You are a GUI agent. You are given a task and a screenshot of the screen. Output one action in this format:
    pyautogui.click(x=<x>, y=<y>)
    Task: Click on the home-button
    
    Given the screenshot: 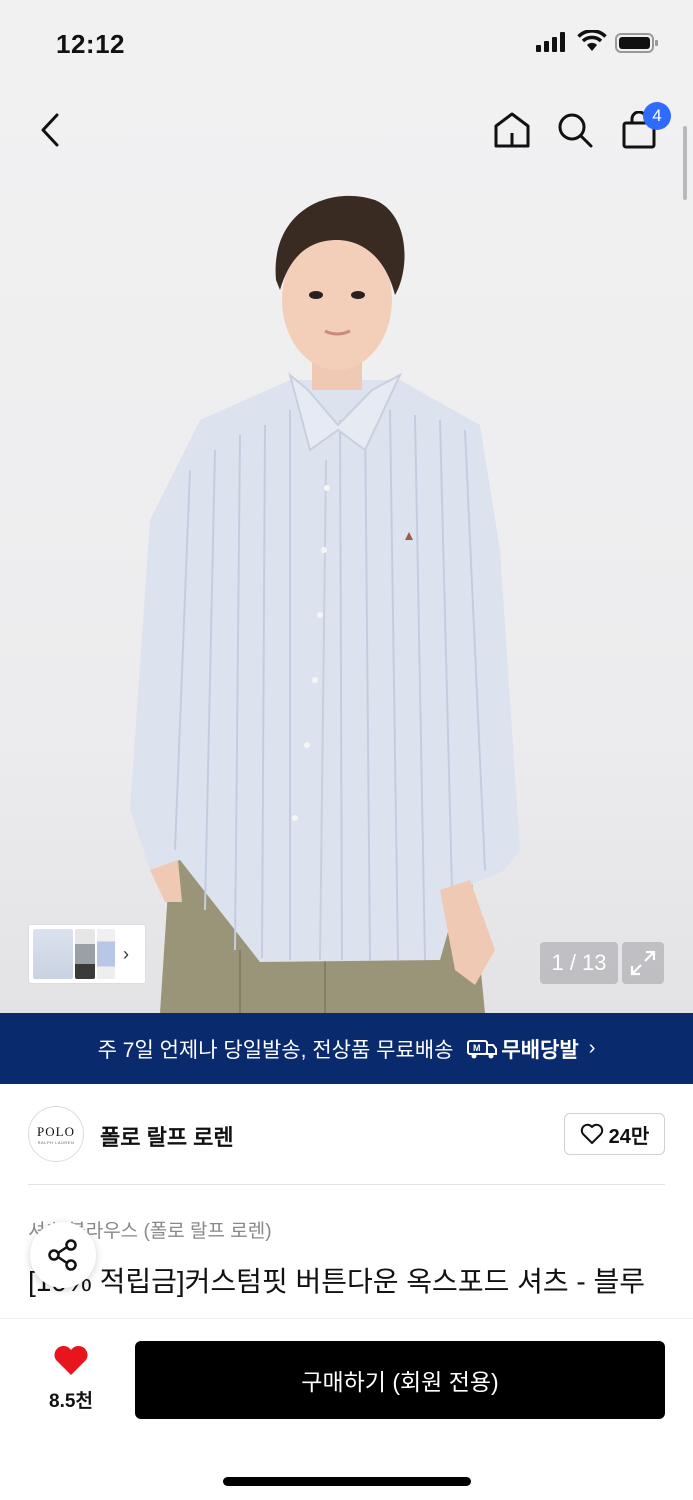 What is the action you would take?
    pyautogui.click(x=512, y=130)
    